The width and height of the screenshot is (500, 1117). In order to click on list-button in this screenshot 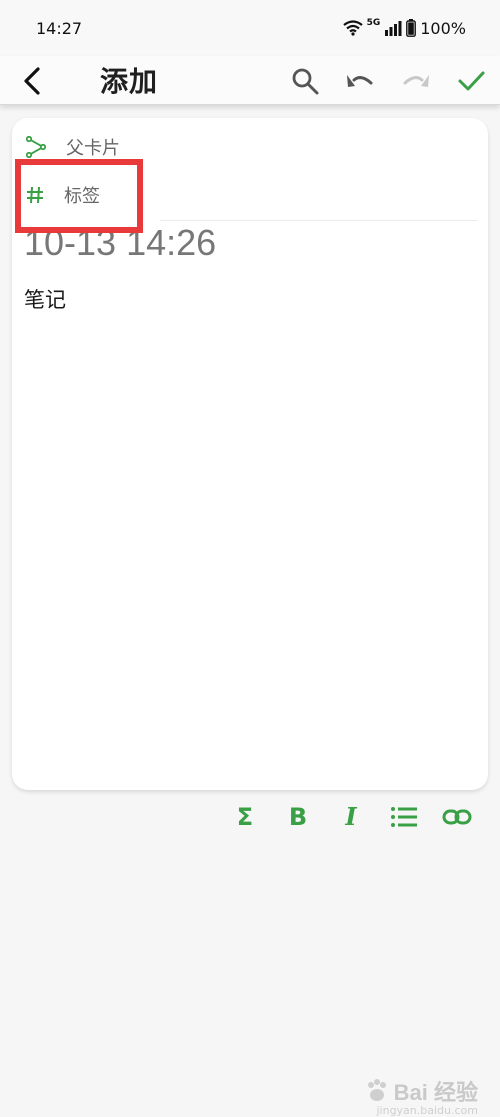, I will do `click(404, 817)`.